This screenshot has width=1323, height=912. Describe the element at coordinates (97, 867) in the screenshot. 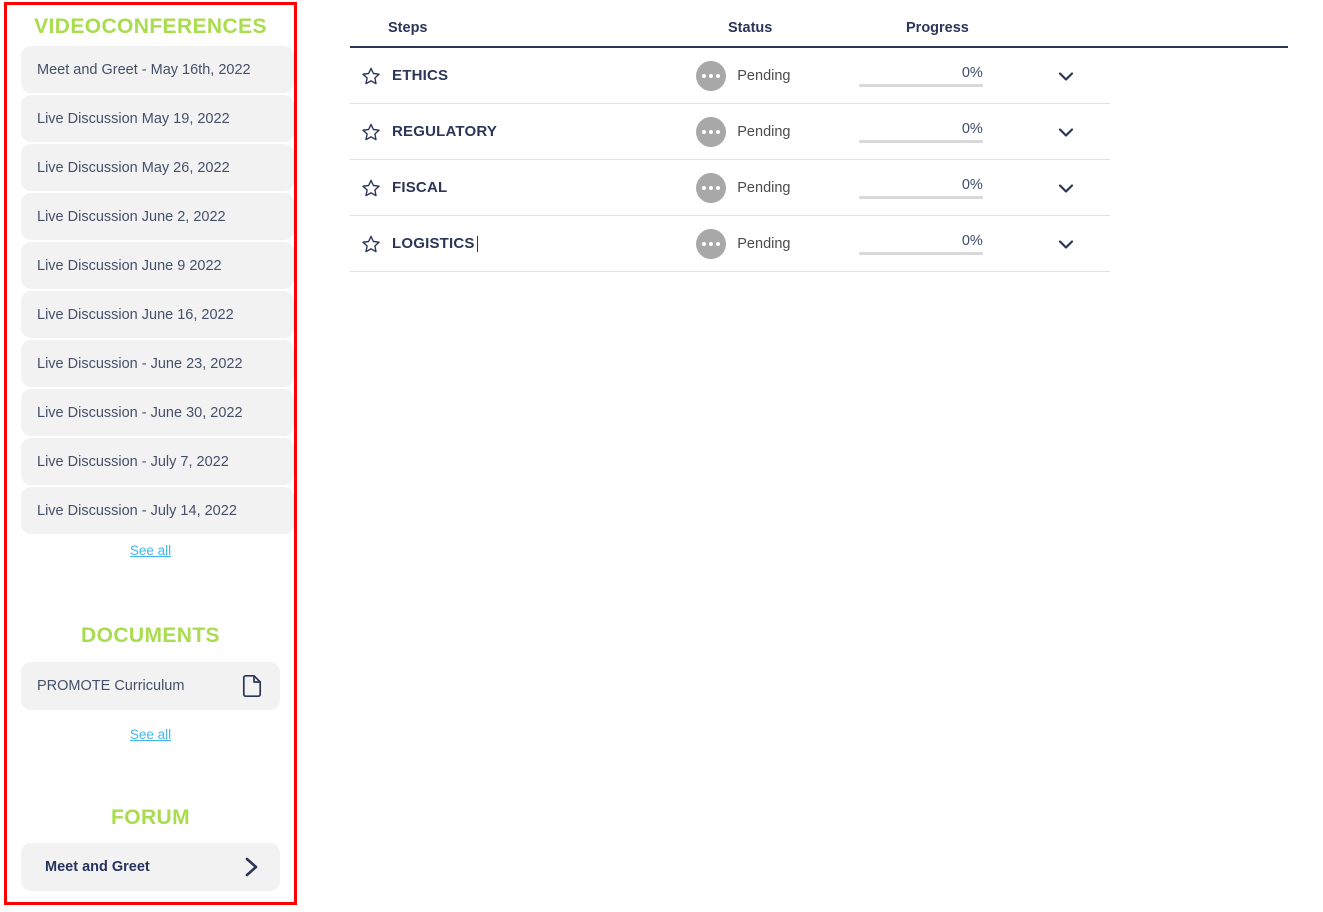

I see `forum-topic-title: Meet and Greet` at that location.